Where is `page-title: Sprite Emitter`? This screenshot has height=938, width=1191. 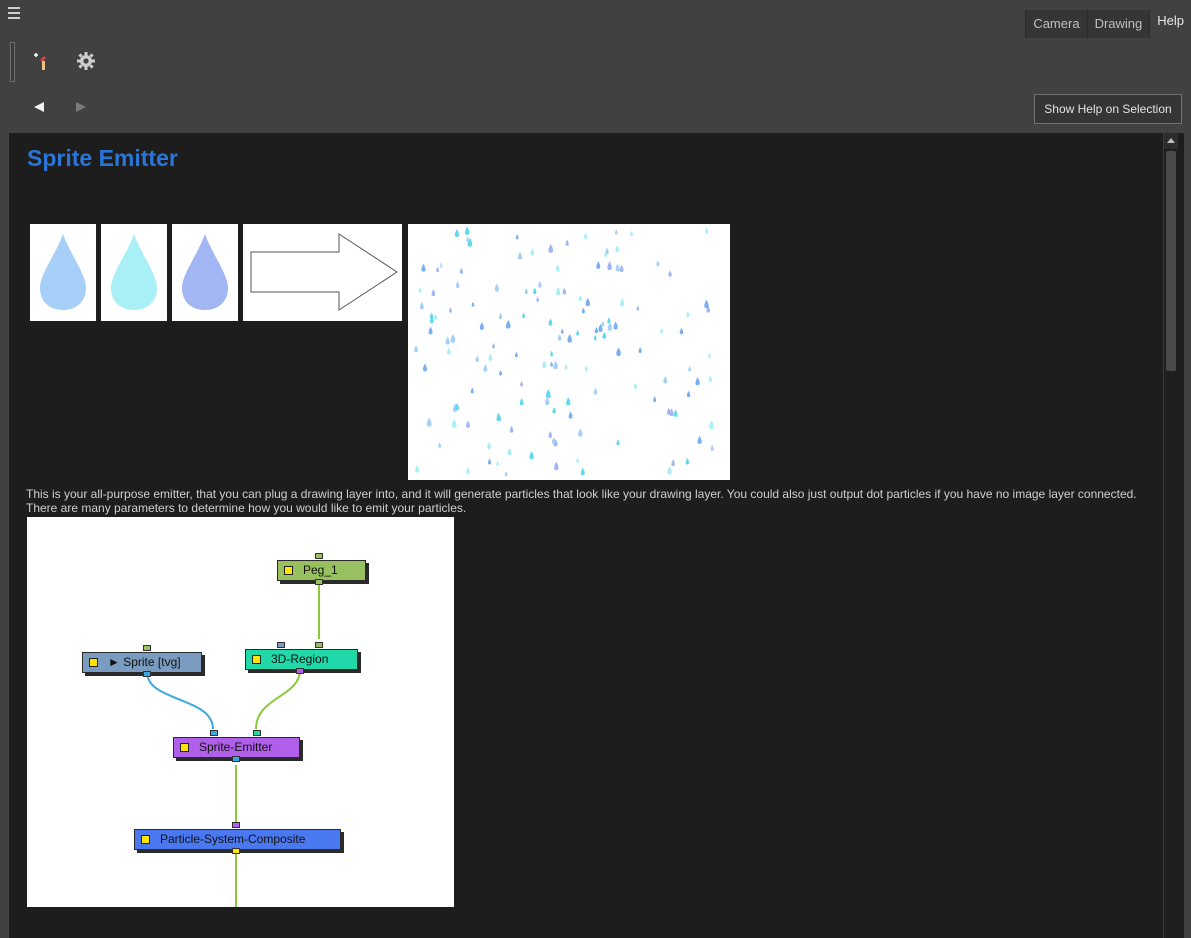
page-title: Sprite Emitter is located at coordinates (102, 158).